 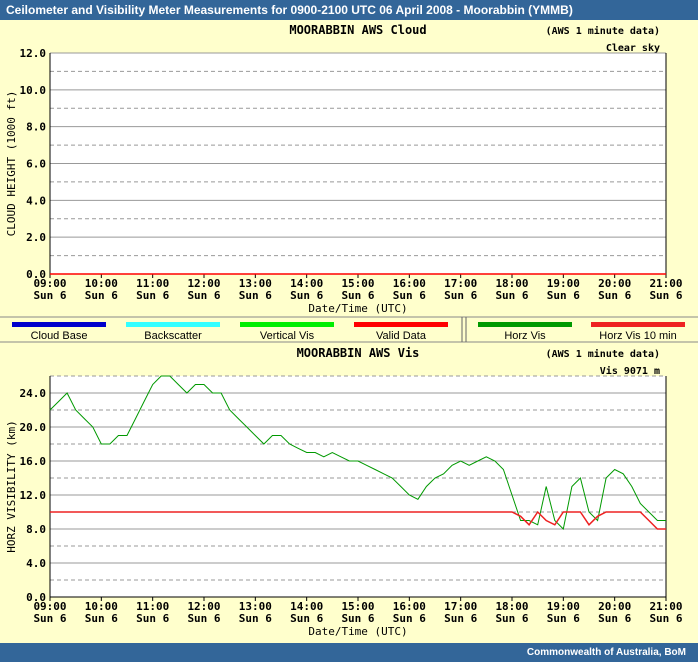 What do you see at coordinates (36, 164) in the screenshot?
I see `y-tick-label: 6.0` at bounding box center [36, 164].